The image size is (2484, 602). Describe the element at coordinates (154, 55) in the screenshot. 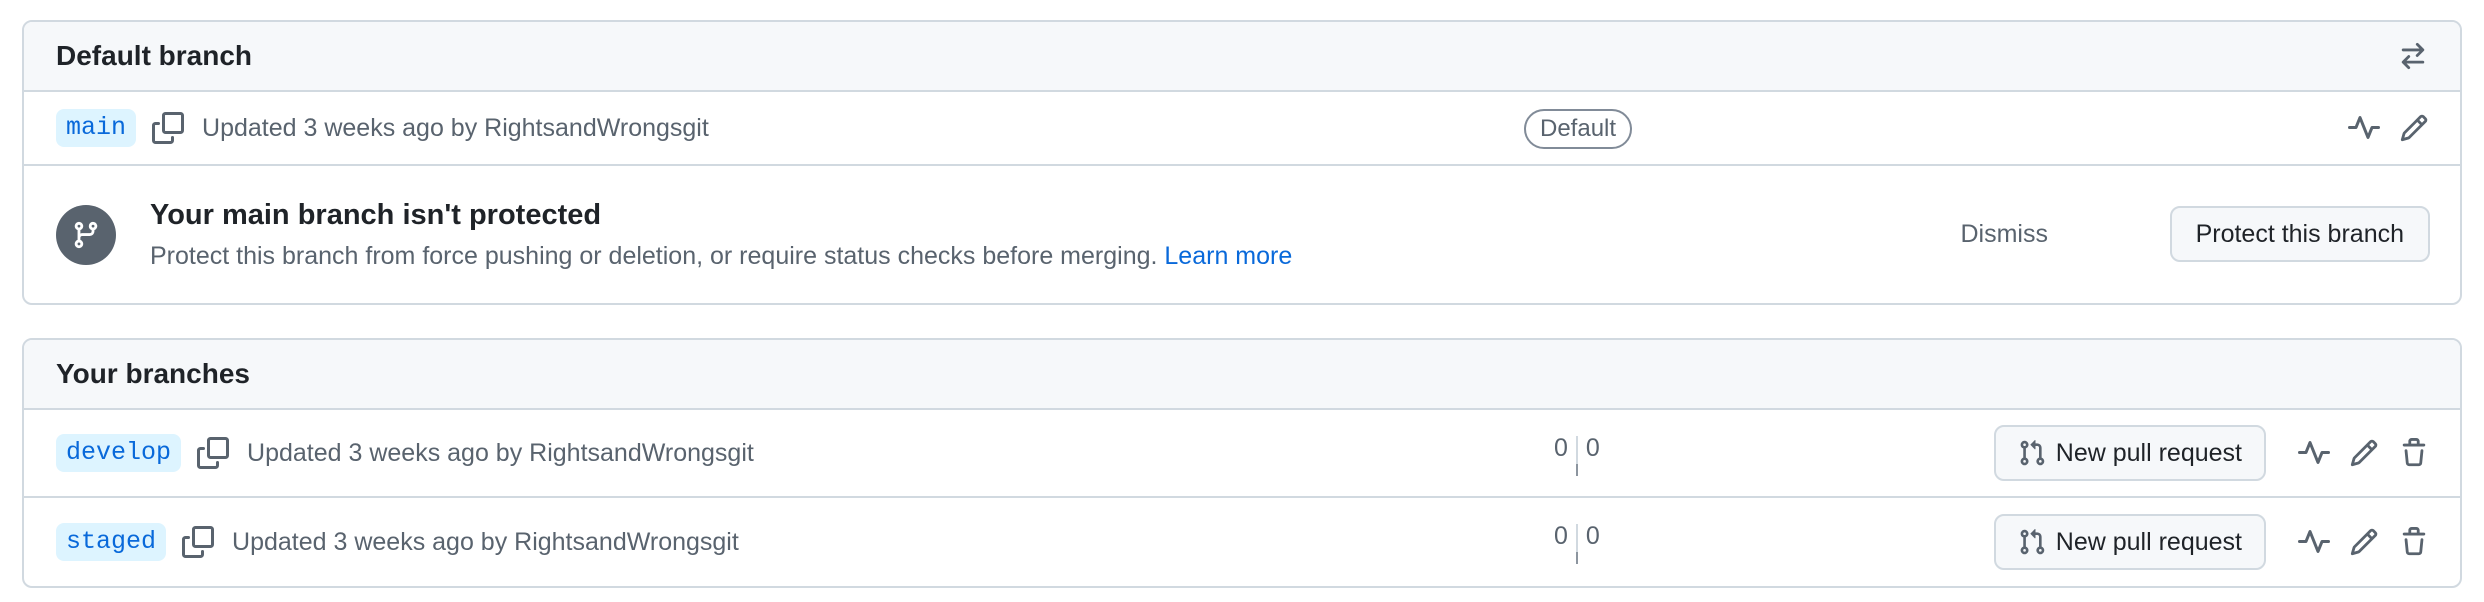

I see `default-branch-title: Default branch` at that location.